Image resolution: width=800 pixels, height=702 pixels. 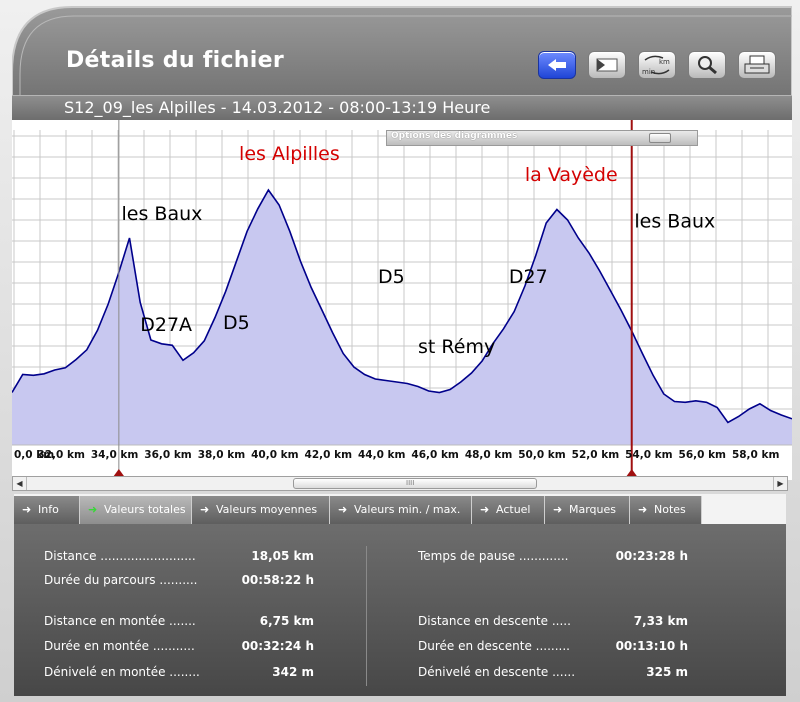 I want to click on view-toggle-button, so click(x=607, y=65).